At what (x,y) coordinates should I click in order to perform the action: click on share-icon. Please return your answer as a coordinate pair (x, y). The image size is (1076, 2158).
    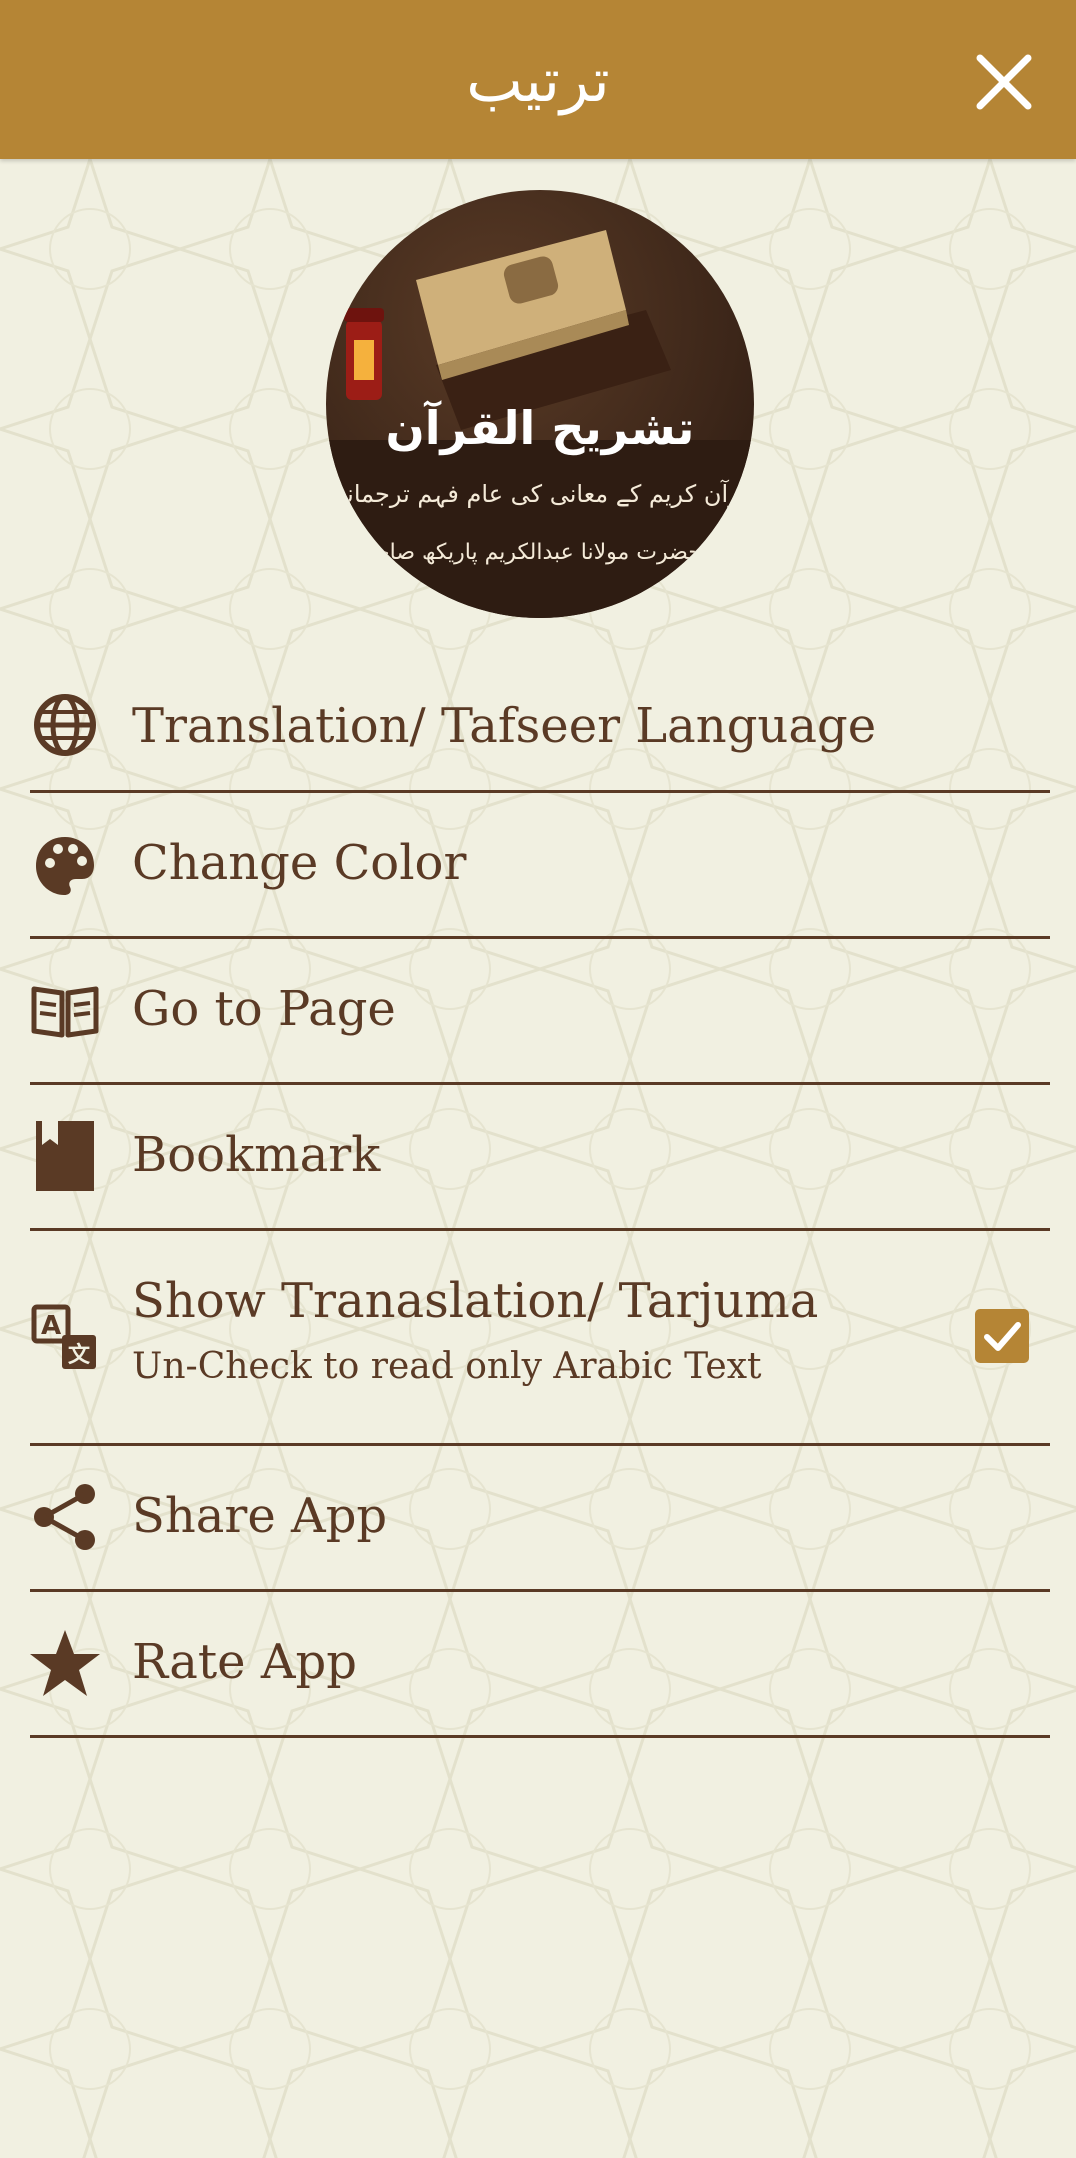
    Looking at the image, I should click on (64, 1517).